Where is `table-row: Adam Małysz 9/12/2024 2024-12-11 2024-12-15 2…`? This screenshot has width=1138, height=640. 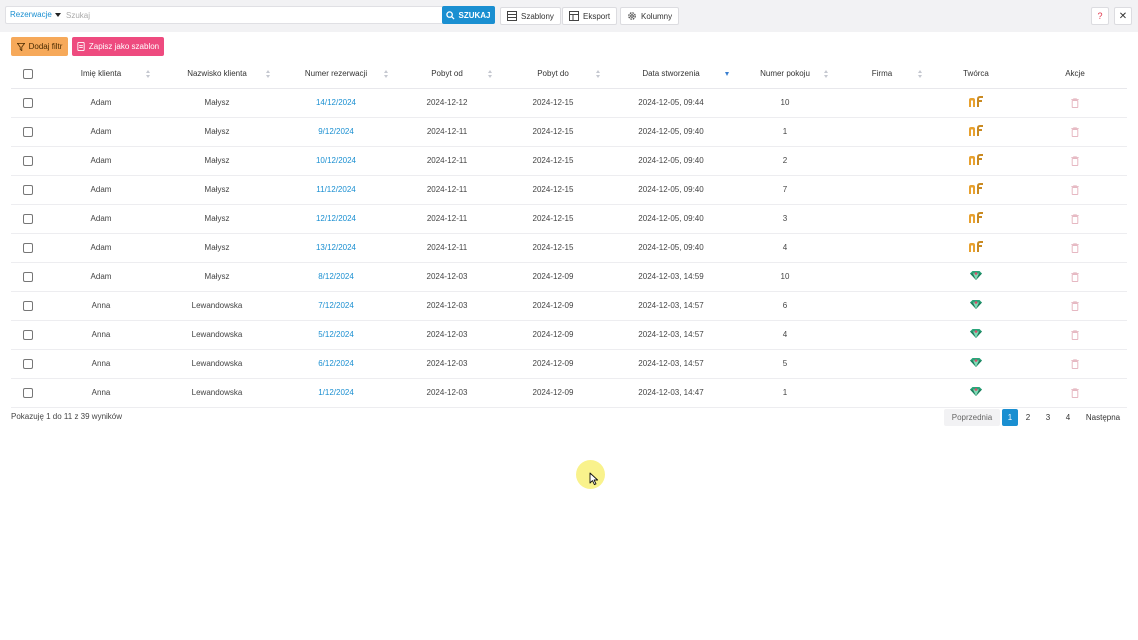 table-row: Adam Małysz 9/12/2024 2024-12-11 2024-12-15 2… is located at coordinates (569, 132).